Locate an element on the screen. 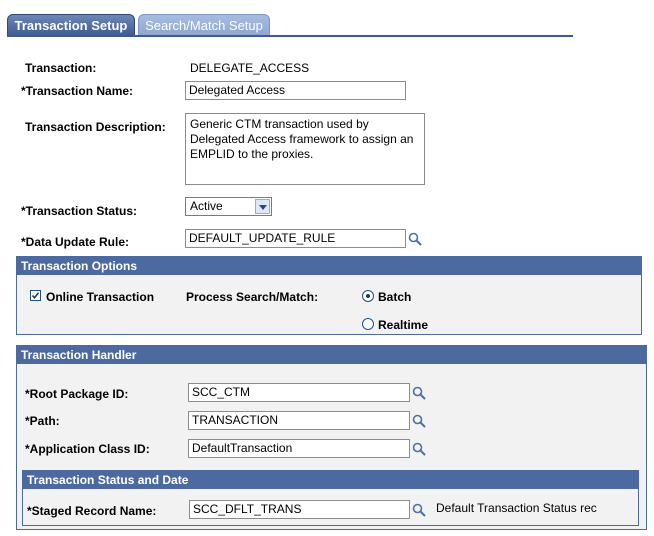 The width and height of the screenshot is (654, 536). tab-transaction-setup: Transaction Setup is located at coordinates (71, 25).